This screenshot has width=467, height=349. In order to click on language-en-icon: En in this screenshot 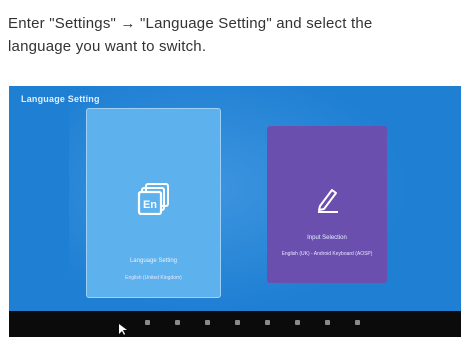, I will do `click(154, 200)`.